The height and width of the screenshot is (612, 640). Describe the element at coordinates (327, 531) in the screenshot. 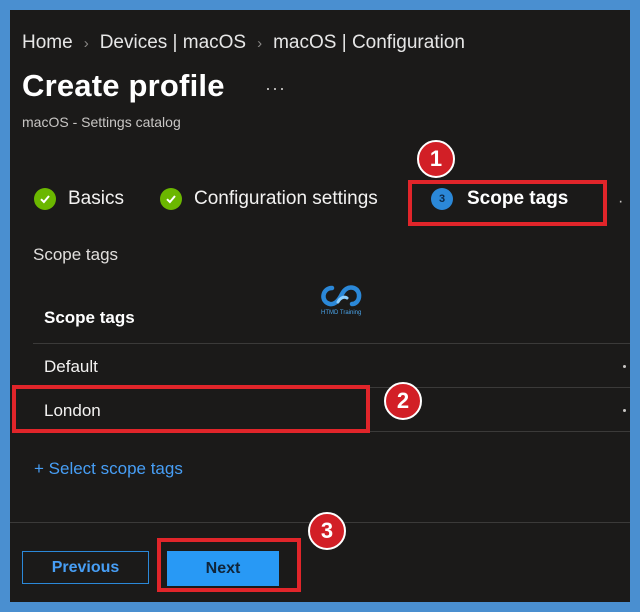

I see `annotation-badge-3: 3` at that location.